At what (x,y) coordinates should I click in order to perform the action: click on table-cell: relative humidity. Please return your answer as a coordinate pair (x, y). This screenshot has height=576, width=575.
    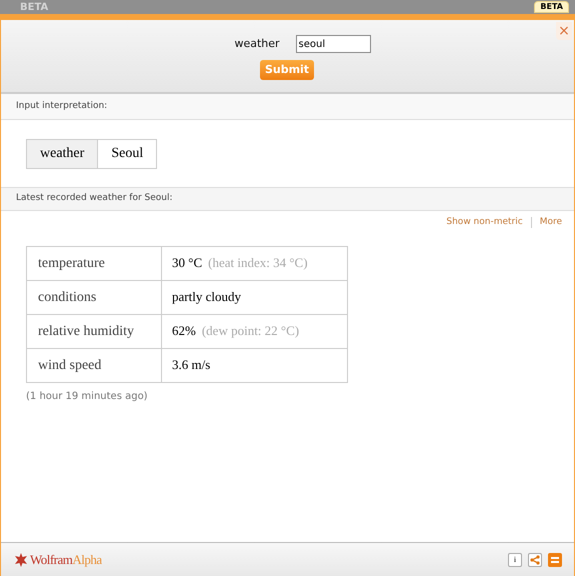
    Looking at the image, I should click on (94, 331).